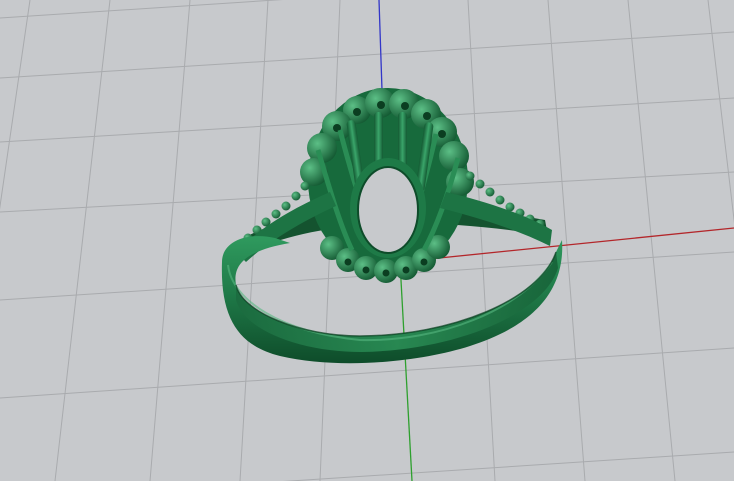  What do you see at coordinates (406, 371) in the screenshot?
I see `y-axis-line` at bounding box center [406, 371].